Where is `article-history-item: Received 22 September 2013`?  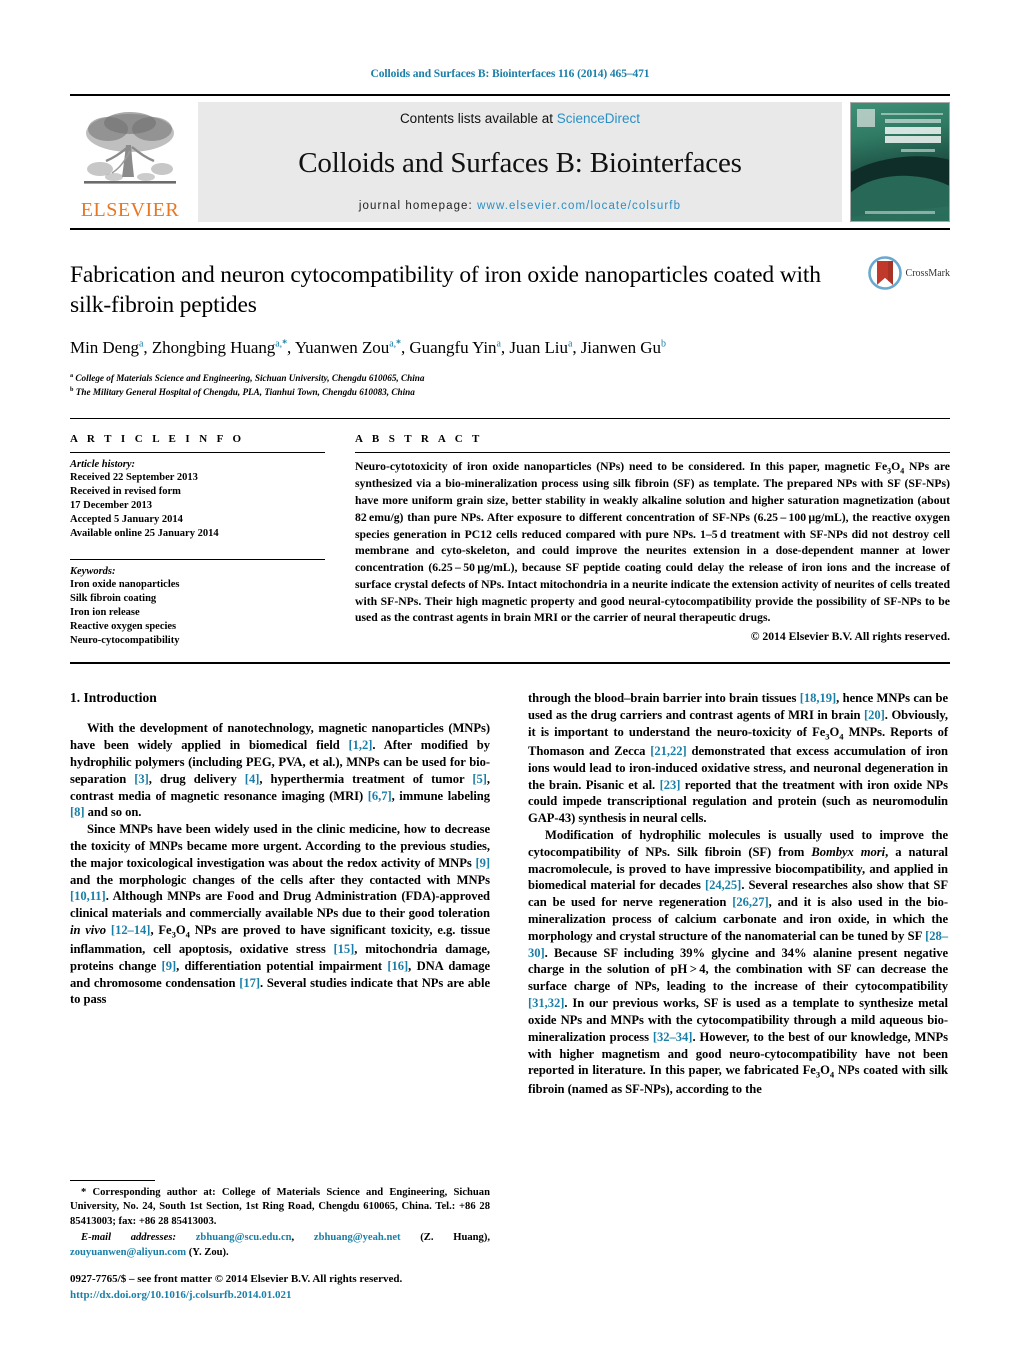
article-history-item: Received 22 September 2013 is located at coordinates (134, 477).